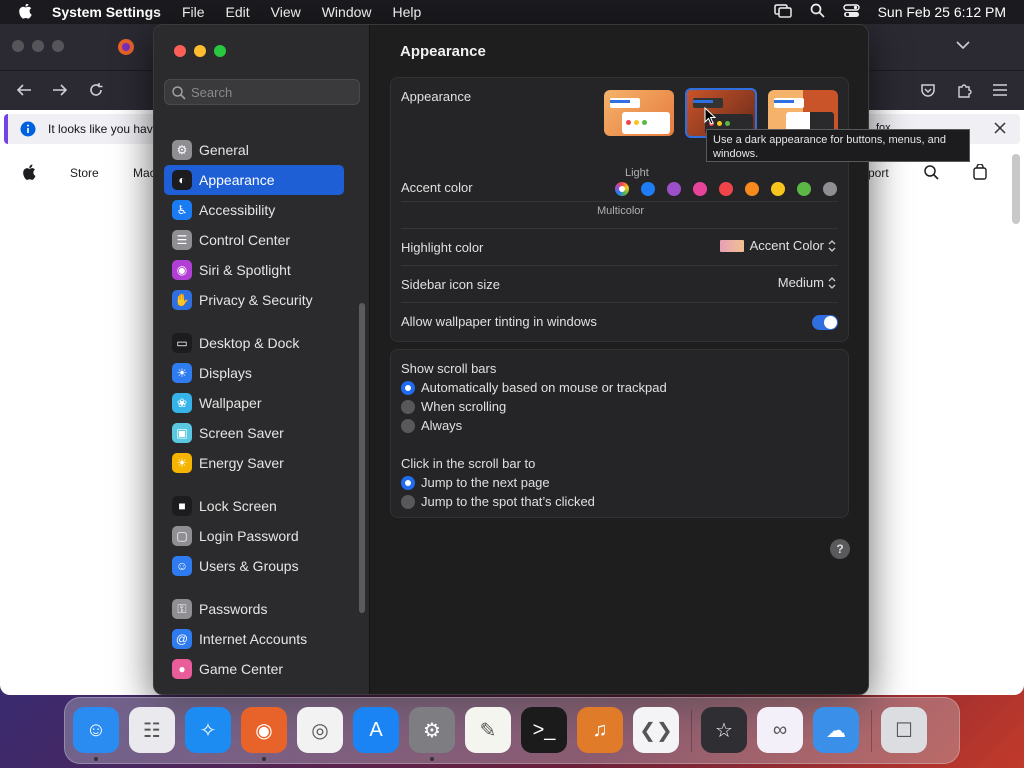 The image size is (1024, 768). I want to click on vscode-dock-icon: ❮❯, so click(656, 730).